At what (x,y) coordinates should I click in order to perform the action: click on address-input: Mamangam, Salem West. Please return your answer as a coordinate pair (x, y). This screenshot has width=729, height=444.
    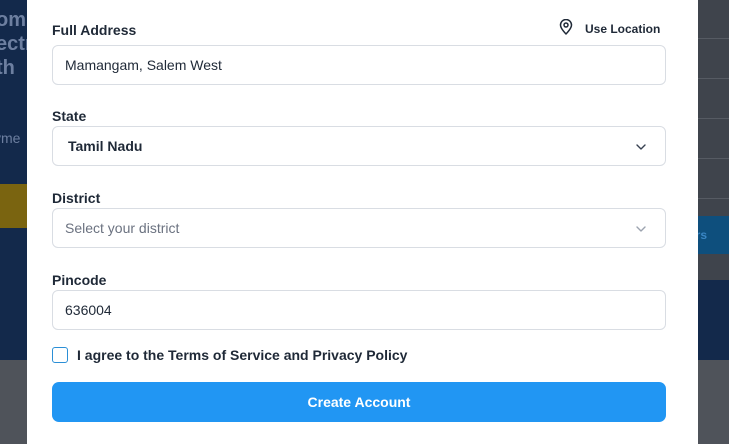
    Looking at the image, I should click on (359, 65).